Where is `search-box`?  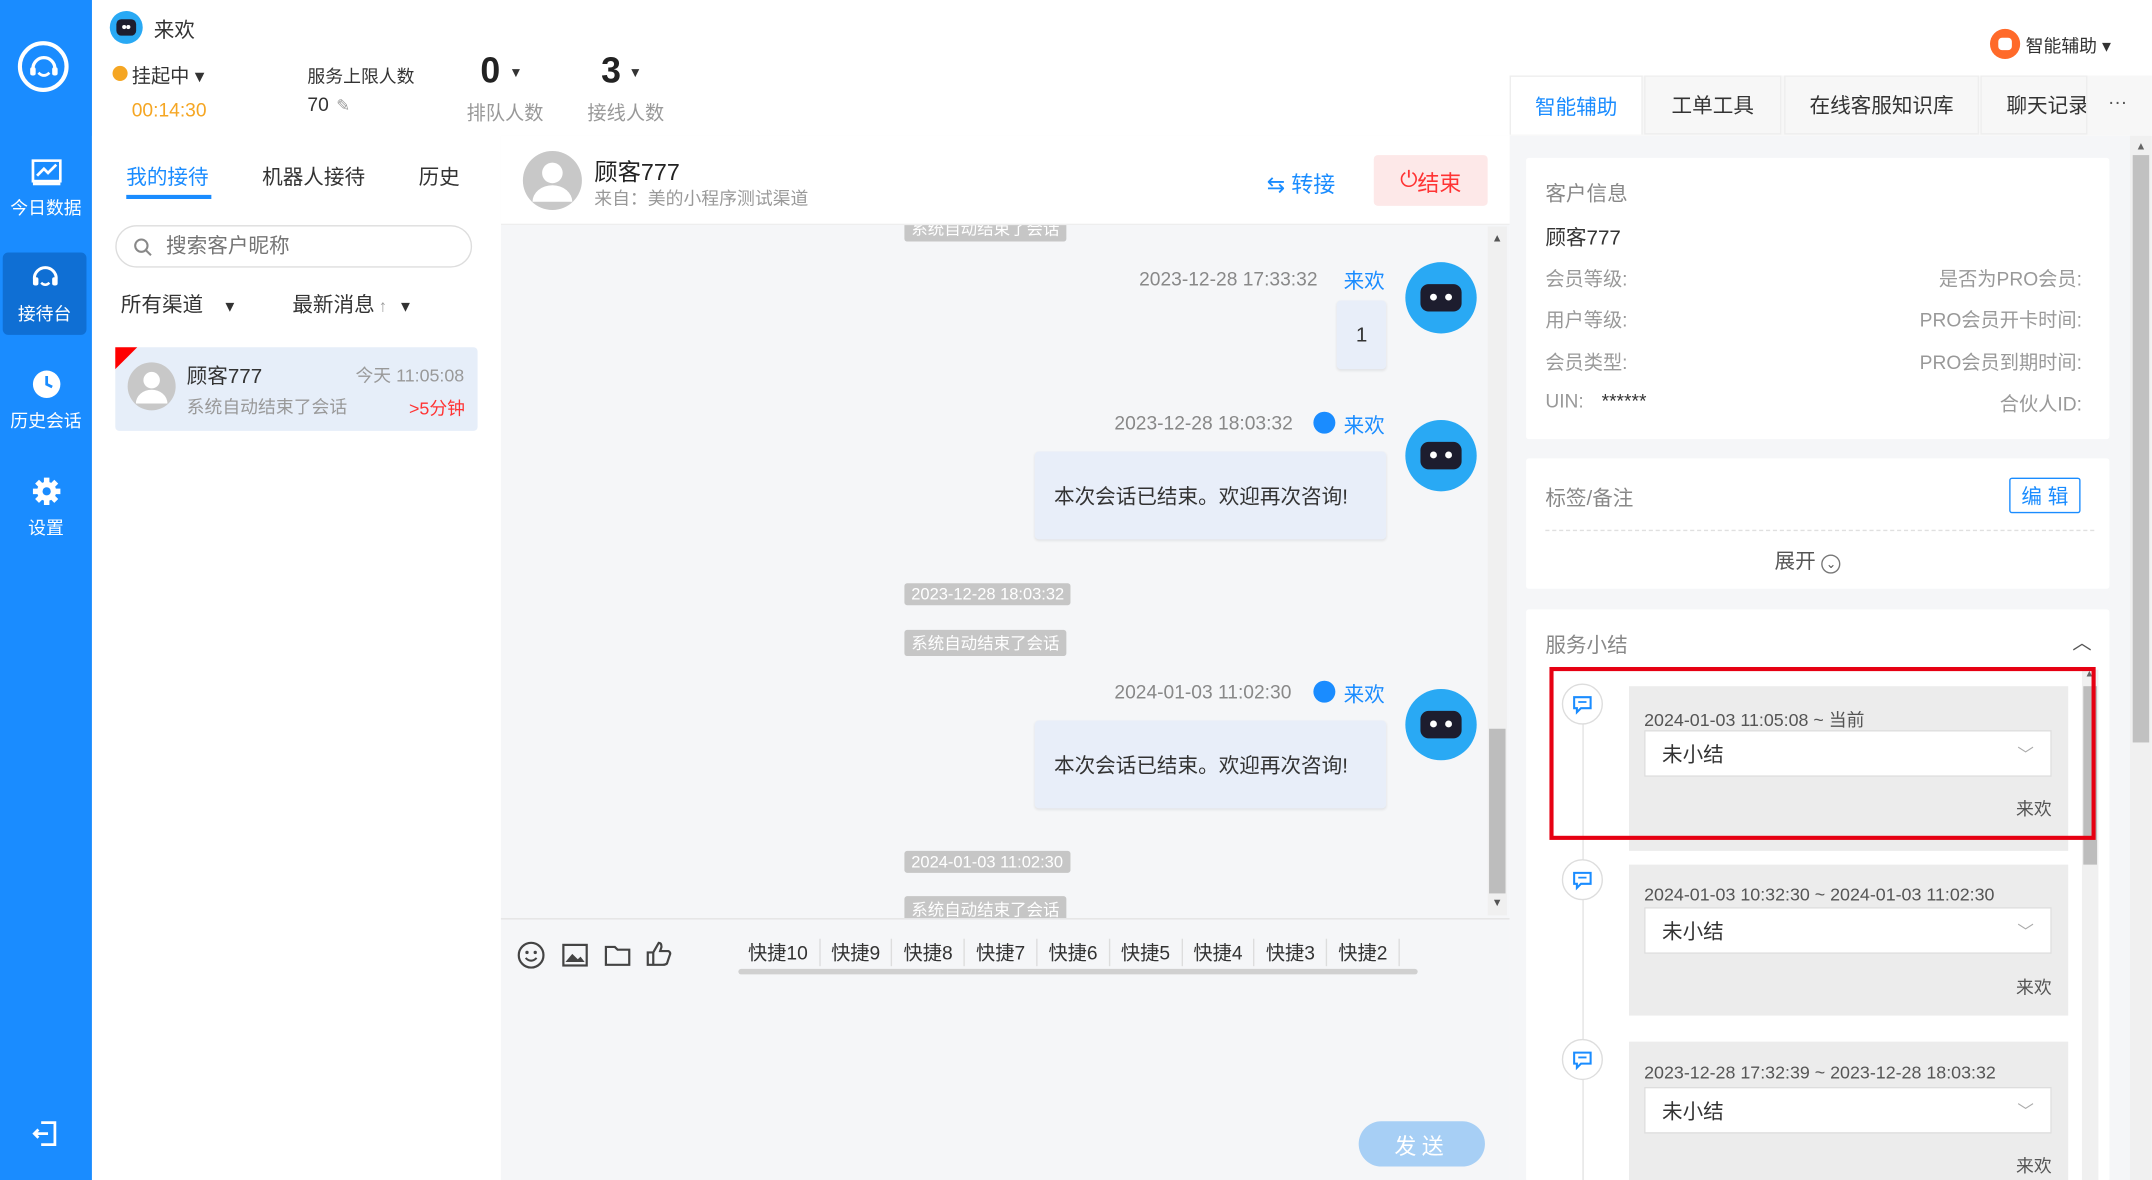
search-box is located at coordinates (294, 246).